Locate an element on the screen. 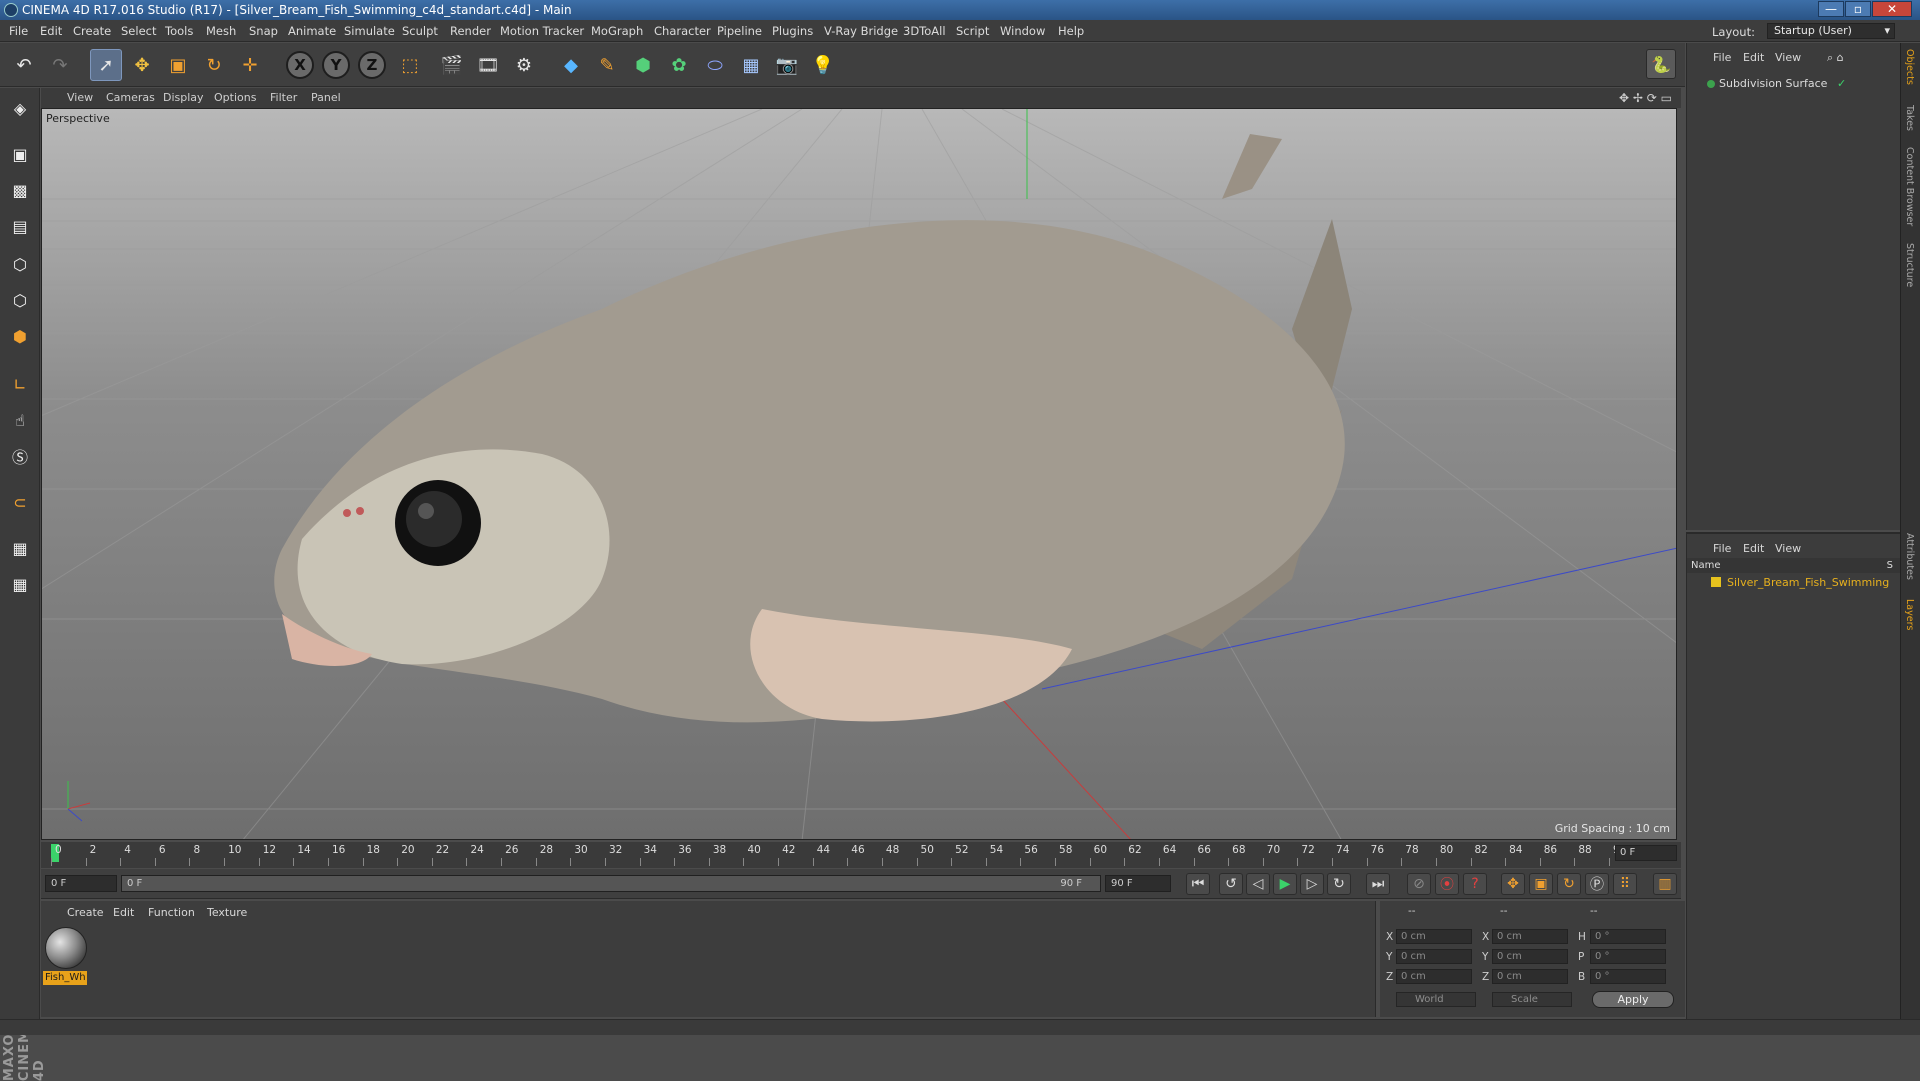  object-enabled-check-icon: ✓ is located at coordinates (1841, 83).